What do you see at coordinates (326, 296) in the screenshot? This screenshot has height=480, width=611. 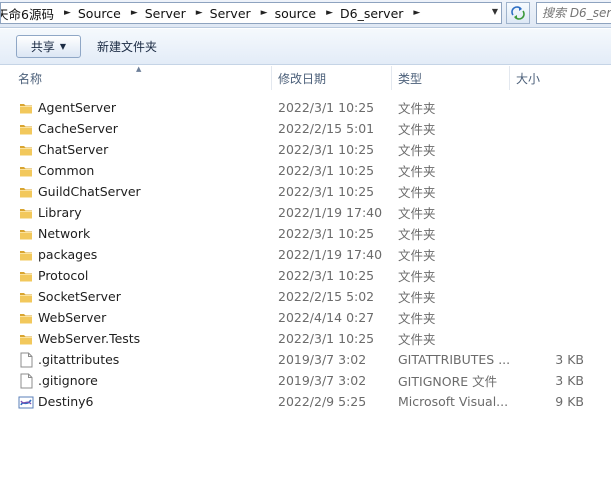 I see `file-date: 2022/2/15 5:02` at bounding box center [326, 296].